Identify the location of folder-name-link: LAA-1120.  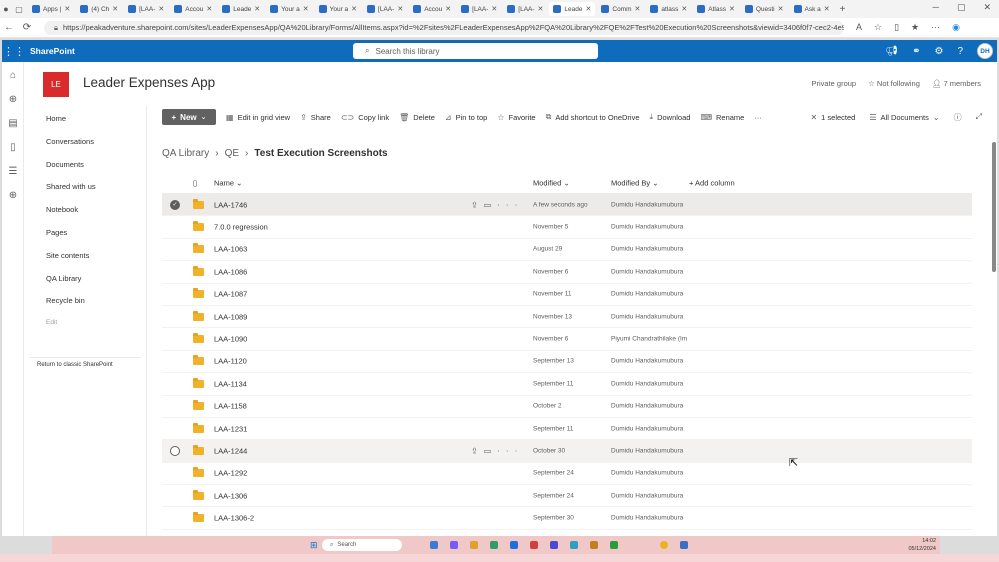
(230, 361).